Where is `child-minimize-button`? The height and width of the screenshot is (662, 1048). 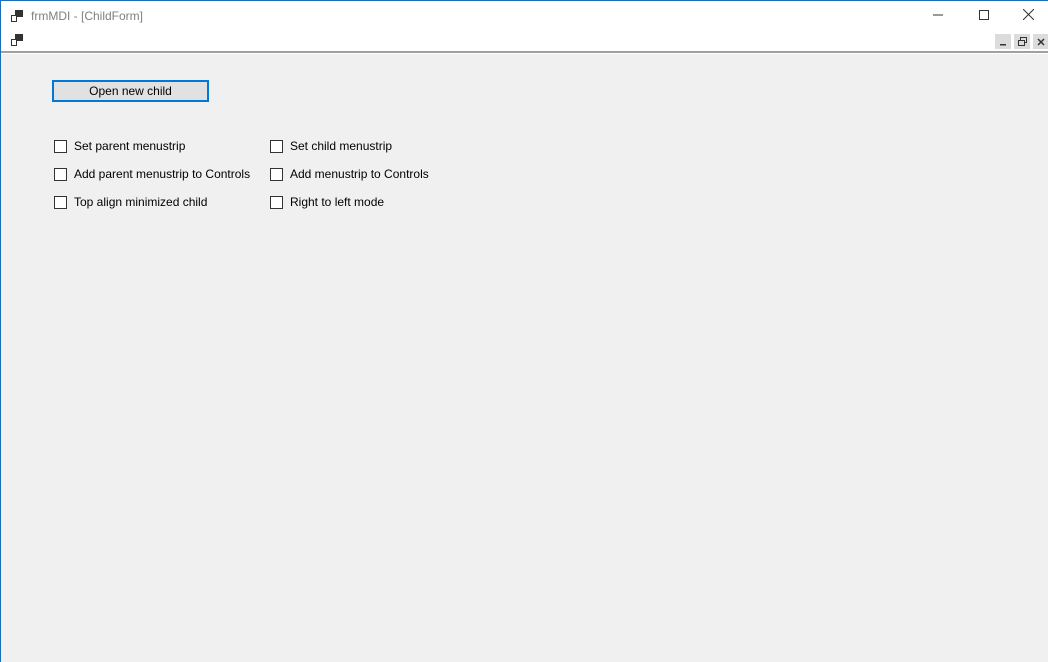 child-minimize-button is located at coordinates (1003, 41).